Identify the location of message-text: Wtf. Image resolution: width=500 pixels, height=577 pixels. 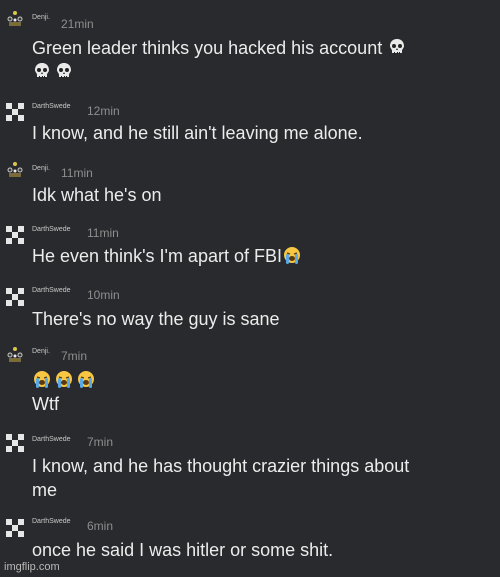
(45, 404).